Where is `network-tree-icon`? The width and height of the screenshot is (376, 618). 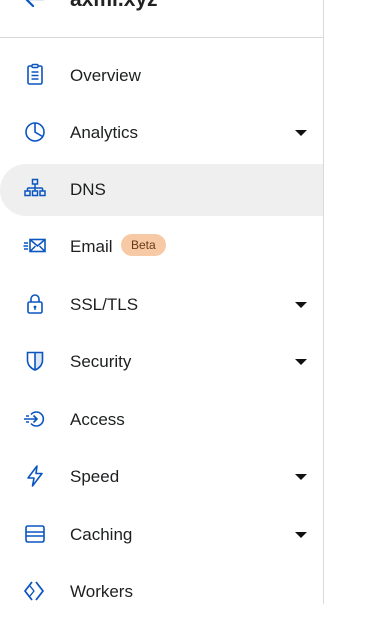
network-tree-icon is located at coordinates (35, 189).